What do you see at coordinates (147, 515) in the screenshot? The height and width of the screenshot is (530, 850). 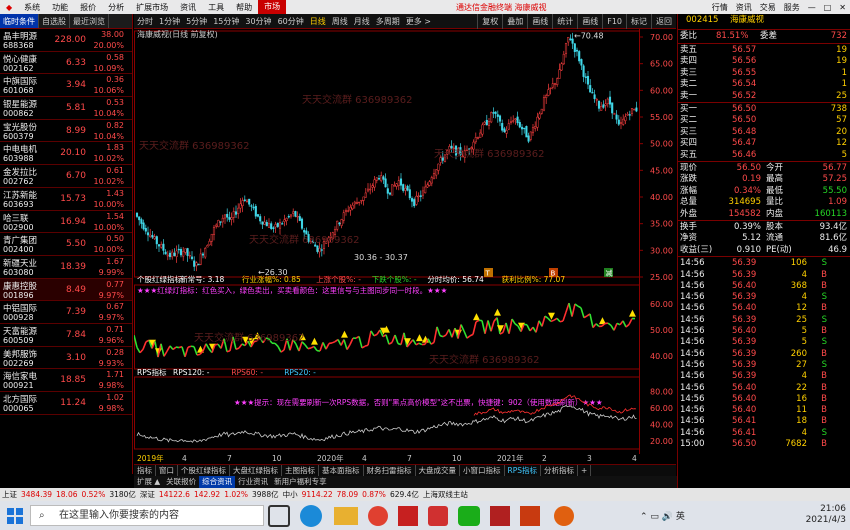 I see `taskbar-search-input: ⌕ 在这里输入你要搜索的内容` at bounding box center [147, 515].